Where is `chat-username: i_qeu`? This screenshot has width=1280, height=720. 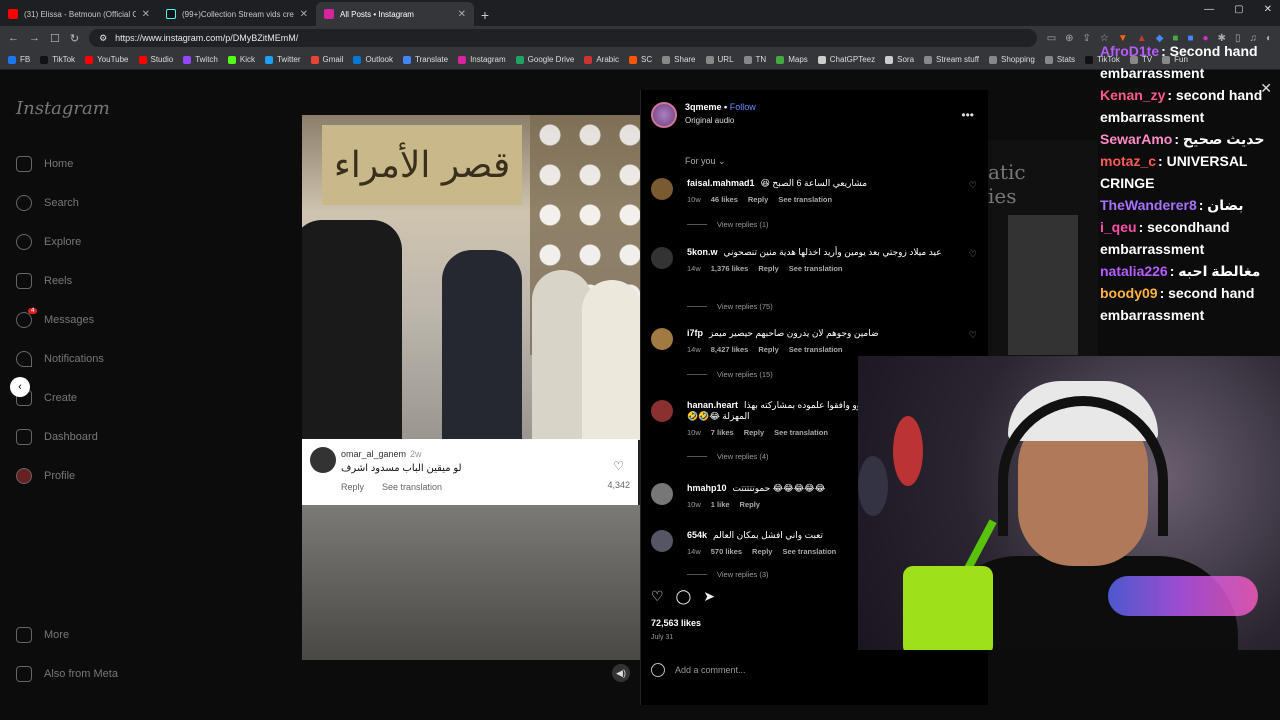 chat-username: i_qeu is located at coordinates (1118, 227).